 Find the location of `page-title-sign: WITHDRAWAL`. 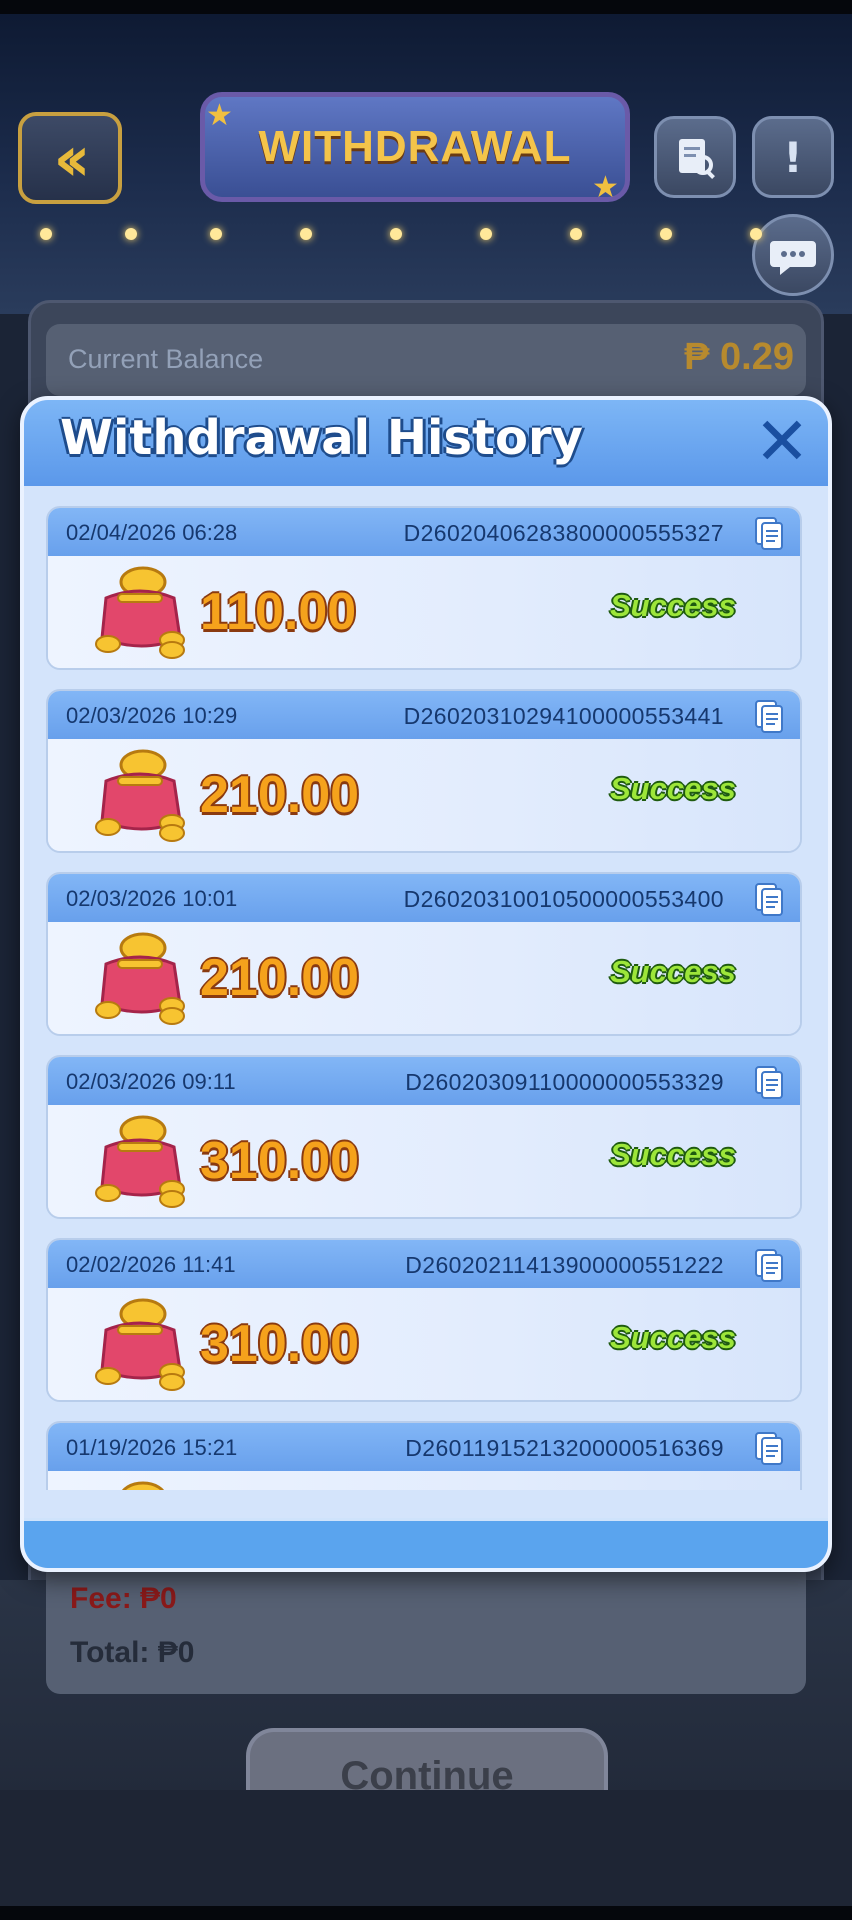

page-title-sign: WITHDRAWAL is located at coordinates (415, 147).